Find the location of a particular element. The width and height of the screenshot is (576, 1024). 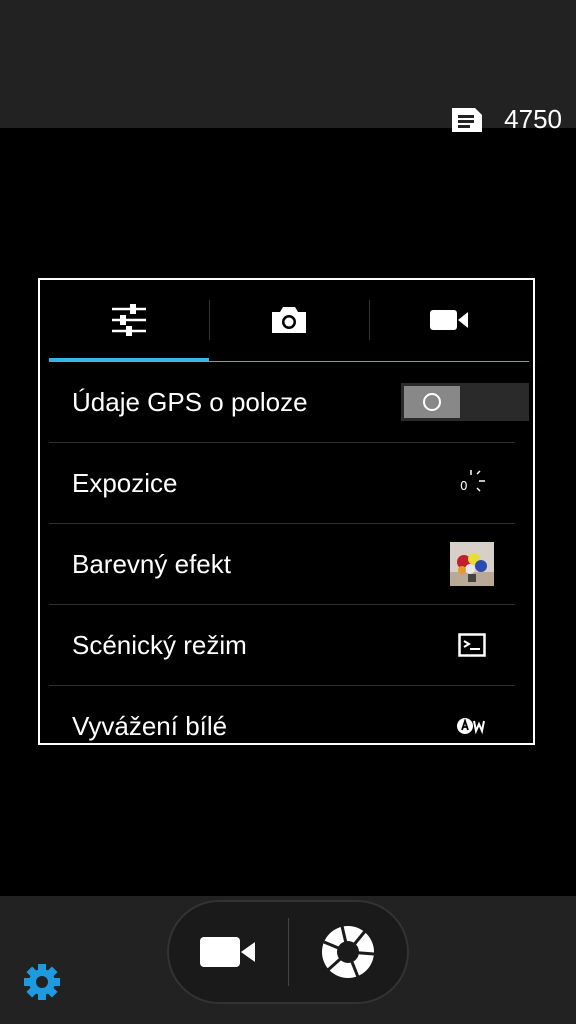

storage-indicator: 4750 is located at coordinates (506, 119).